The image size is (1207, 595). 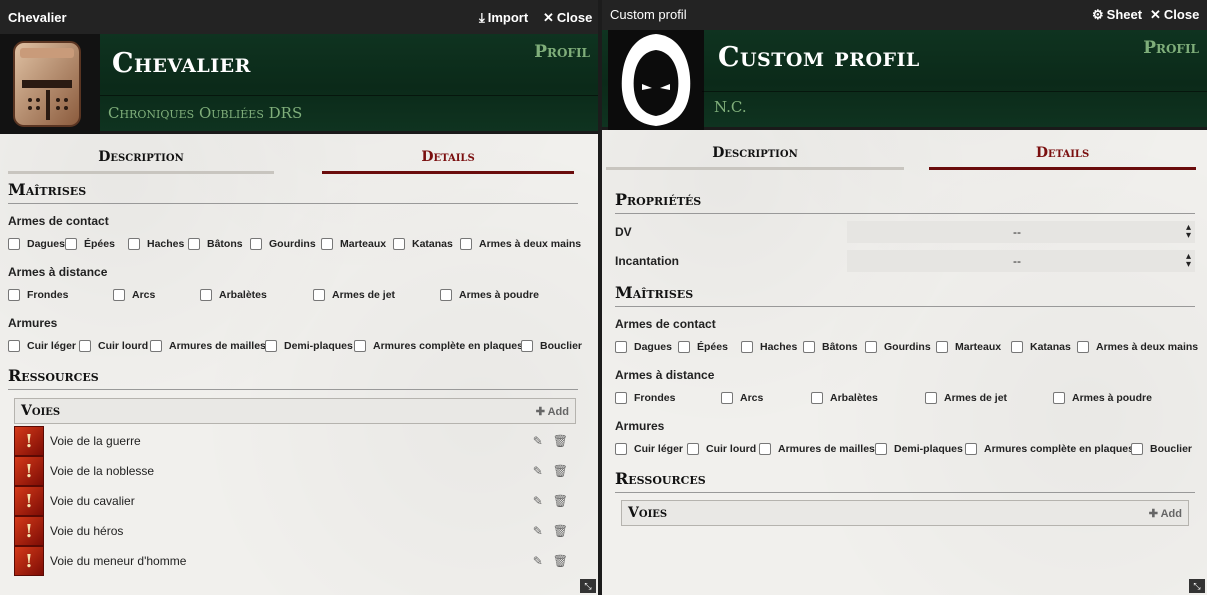 I want to click on sheet-button: ⚙ Sheet, so click(x=1117, y=14).